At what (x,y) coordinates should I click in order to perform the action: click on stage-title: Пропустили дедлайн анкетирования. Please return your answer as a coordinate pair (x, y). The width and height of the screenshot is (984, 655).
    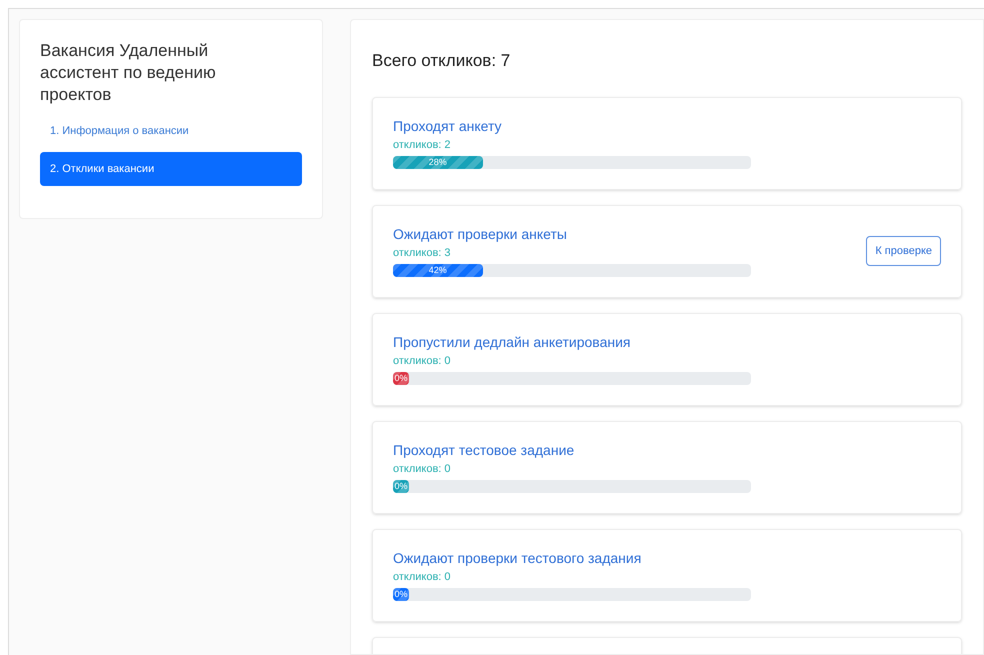
    Looking at the image, I should click on (667, 342).